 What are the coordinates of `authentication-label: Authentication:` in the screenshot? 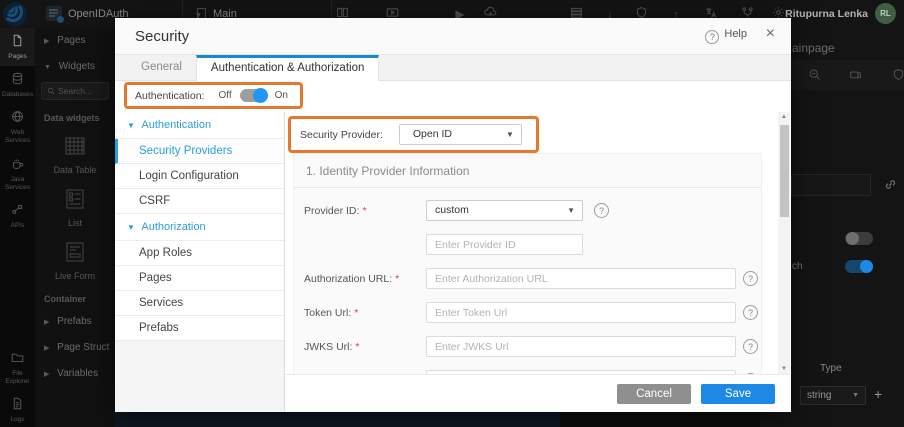 It's located at (170, 95).